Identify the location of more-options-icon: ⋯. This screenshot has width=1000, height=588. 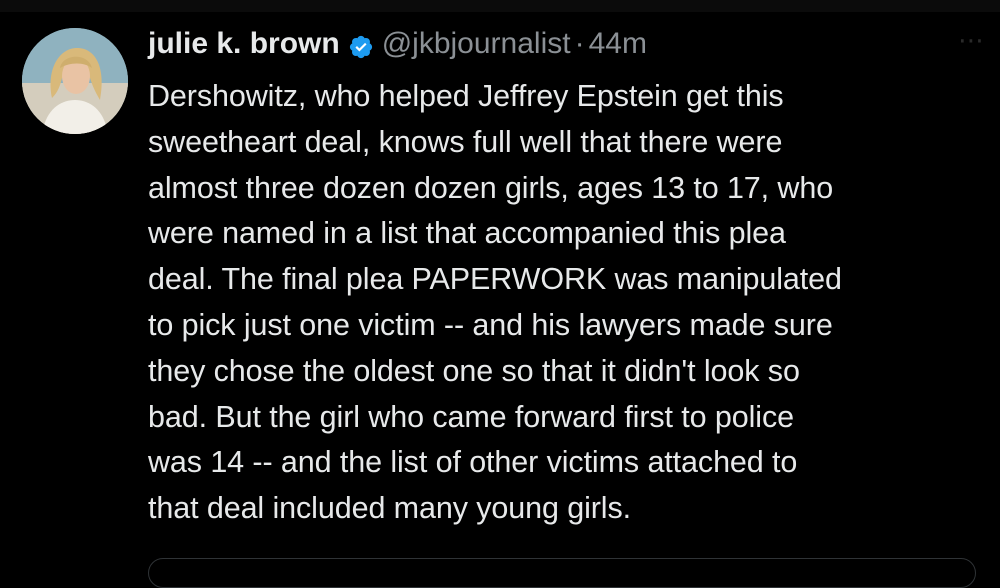
(971, 40).